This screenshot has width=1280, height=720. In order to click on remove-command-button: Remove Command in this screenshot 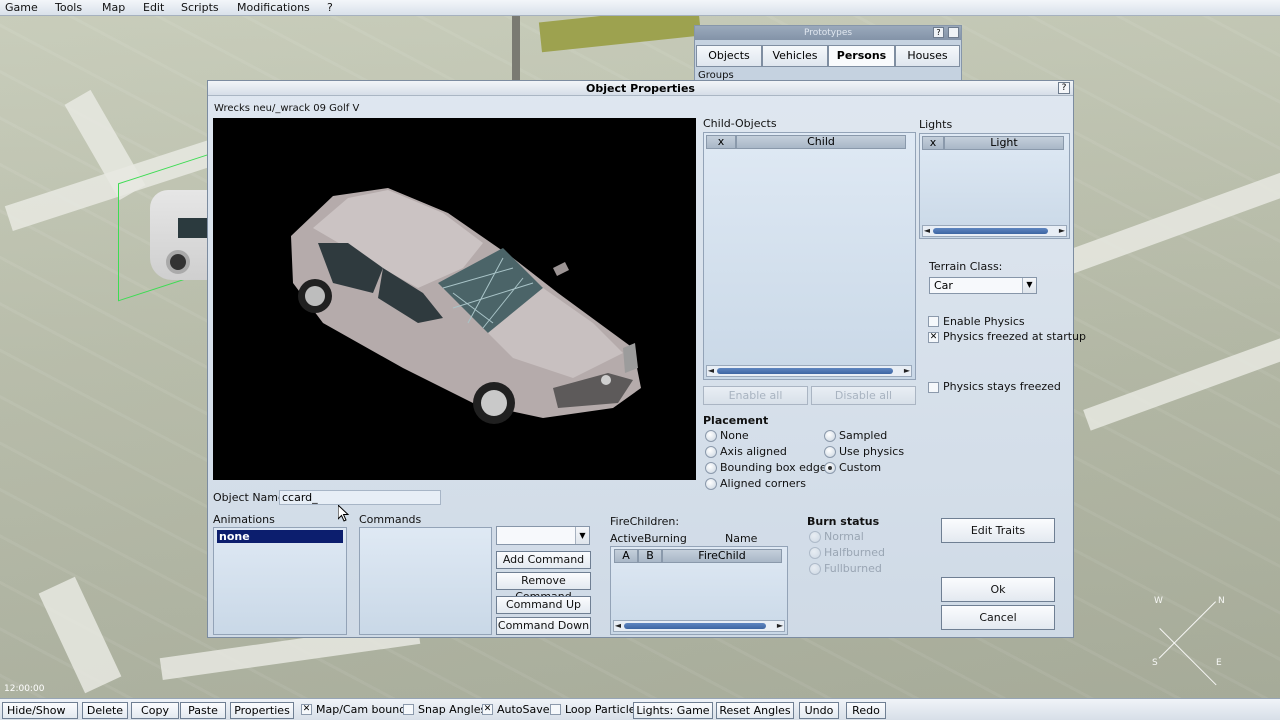, I will do `click(543, 587)`.